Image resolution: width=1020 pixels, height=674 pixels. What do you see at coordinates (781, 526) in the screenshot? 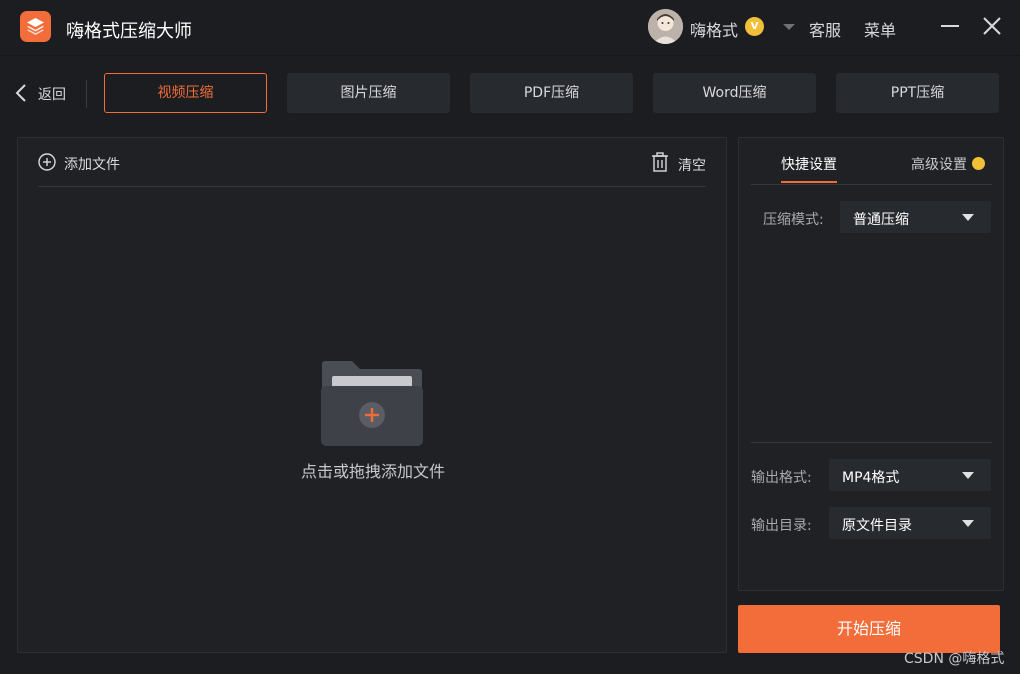
I see `output-dir-label: 输出目录:` at bounding box center [781, 526].